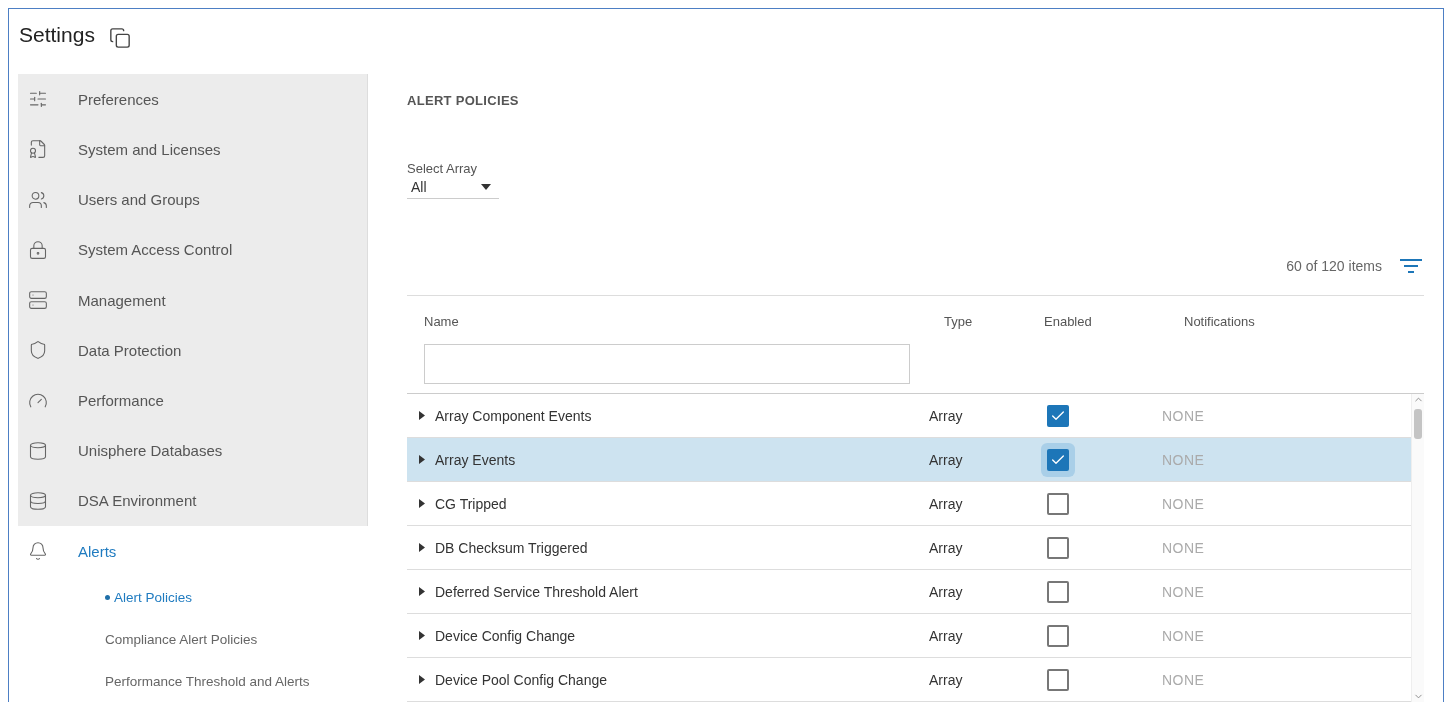 This screenshot has width=1452, height=702. I want to click on bell-icon, so click(38, 551).